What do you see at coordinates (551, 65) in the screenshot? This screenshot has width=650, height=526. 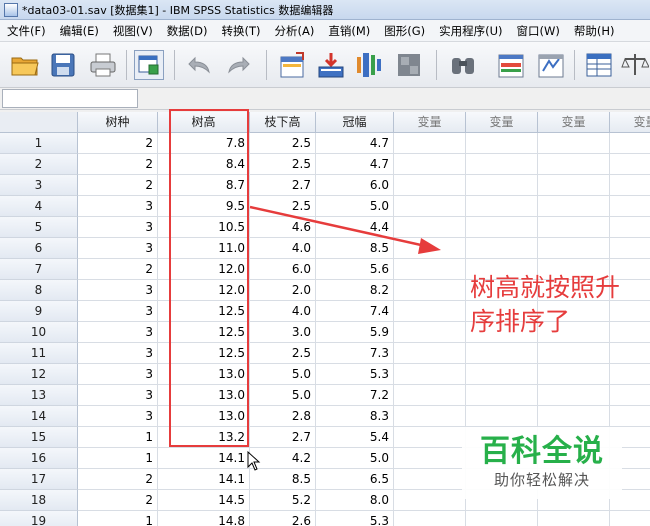 I see `insert-variable-icon` at bounding box center [551, 65].